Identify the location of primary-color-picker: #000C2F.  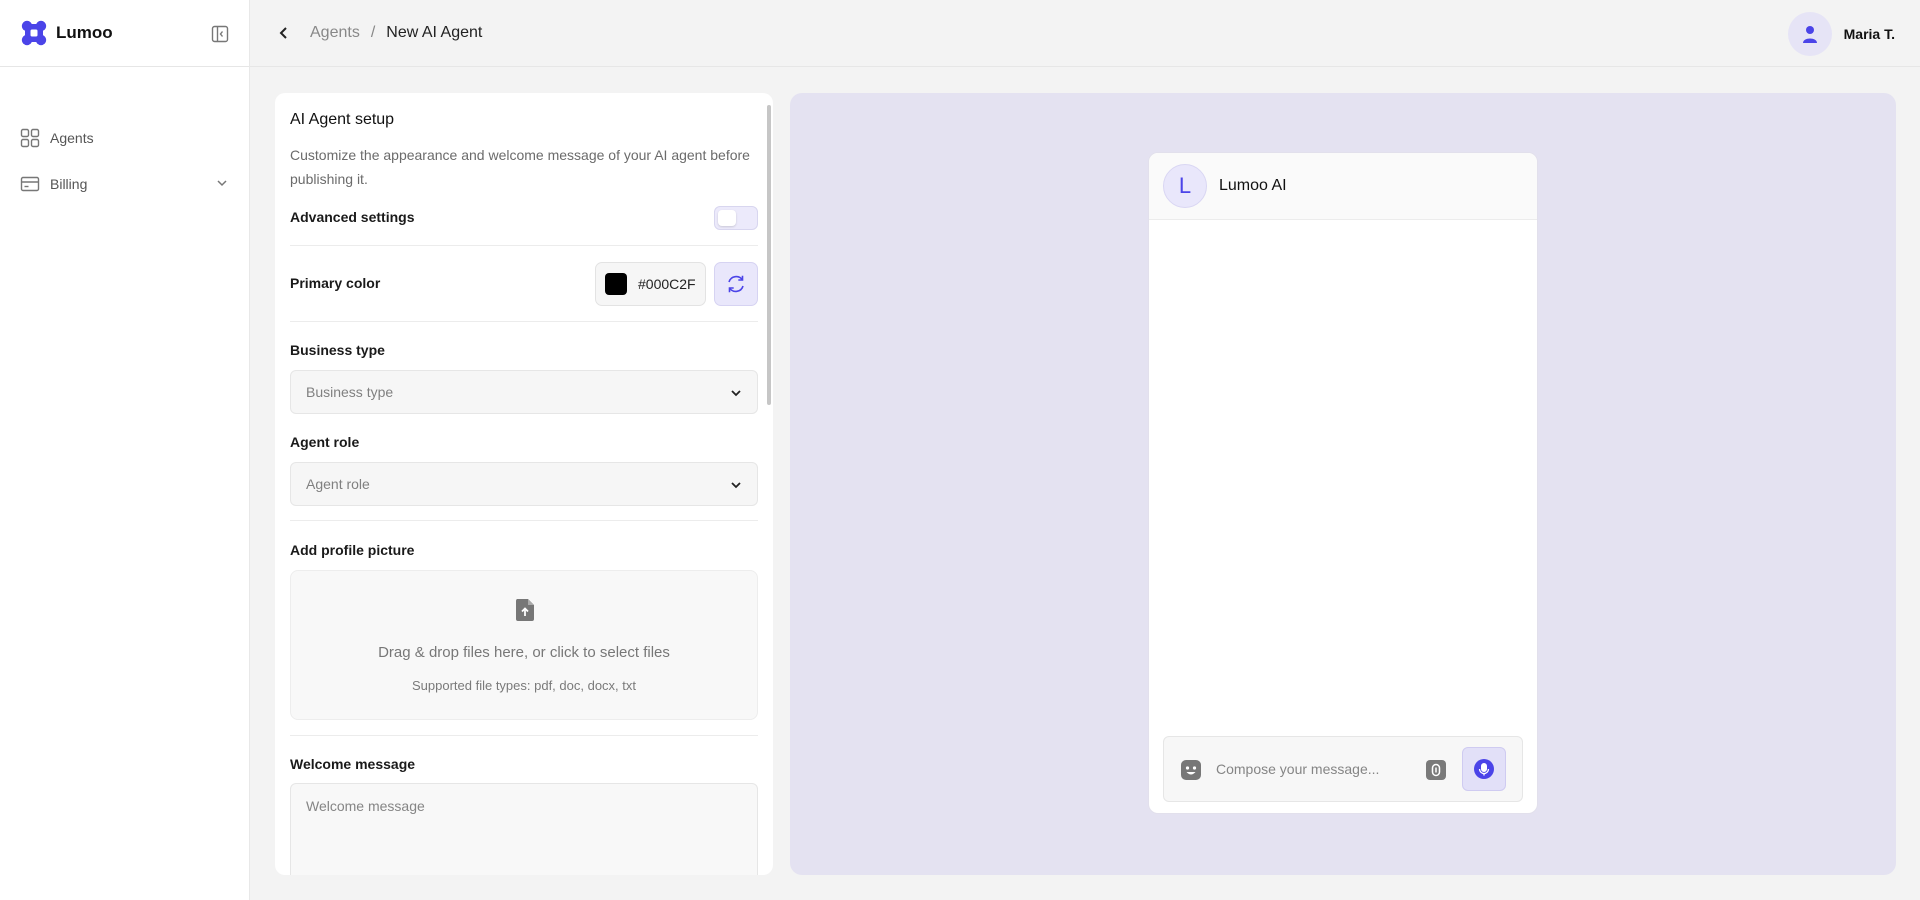
(650, 284).